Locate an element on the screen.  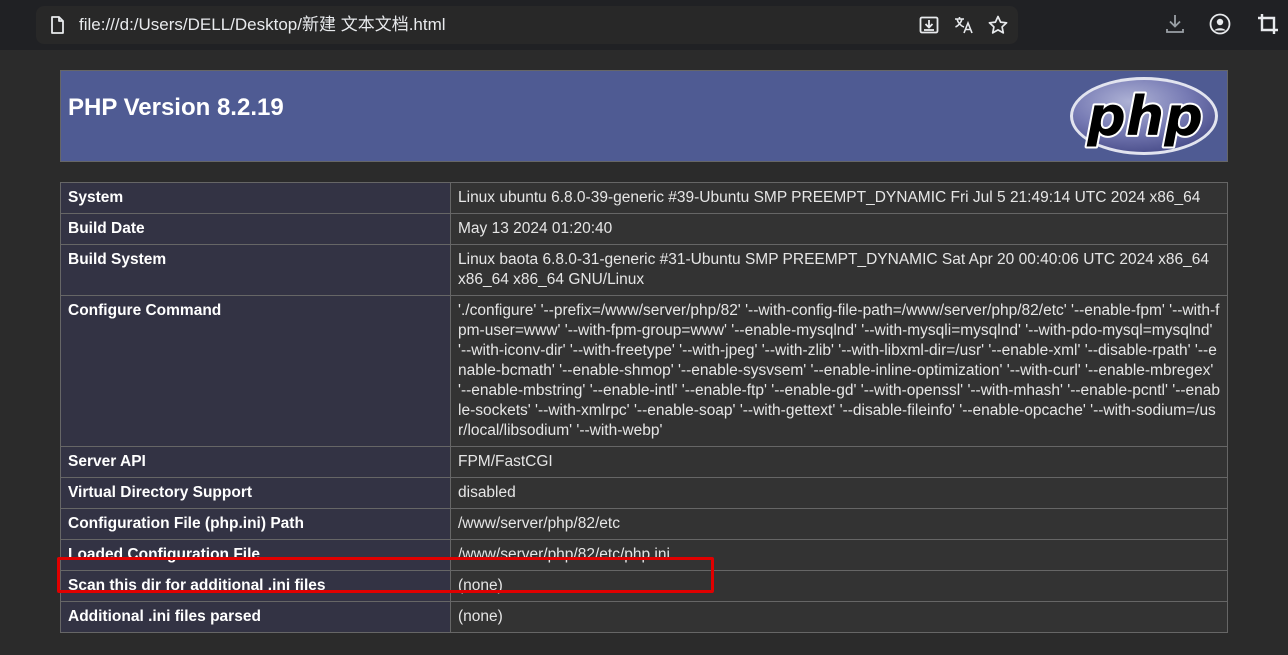
php-logo-text-fill: php is located at coordinates (1144, 116).